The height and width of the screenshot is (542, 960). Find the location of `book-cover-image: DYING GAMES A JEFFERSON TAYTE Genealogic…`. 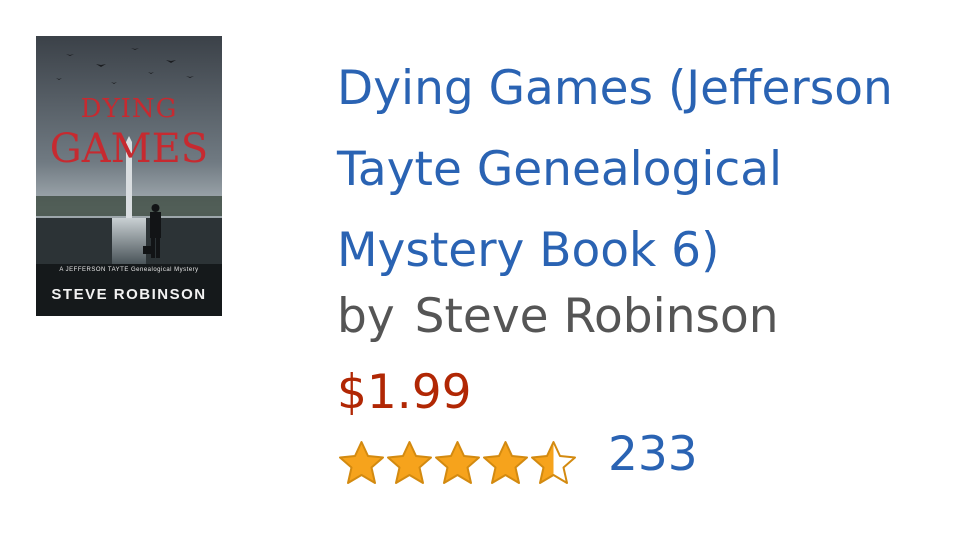

book-cover-image: DYING GAMES A JEFFERSON TAYTE Genealogic… is located at coordinates (129, 176).